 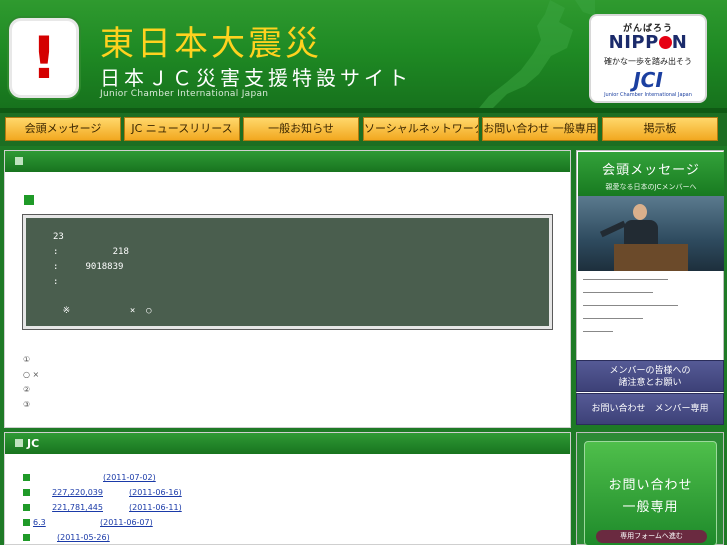 What do you see at coordinates (651, 233) in the screenshot?
I see `president-photo` at bounding box center [651, 233].